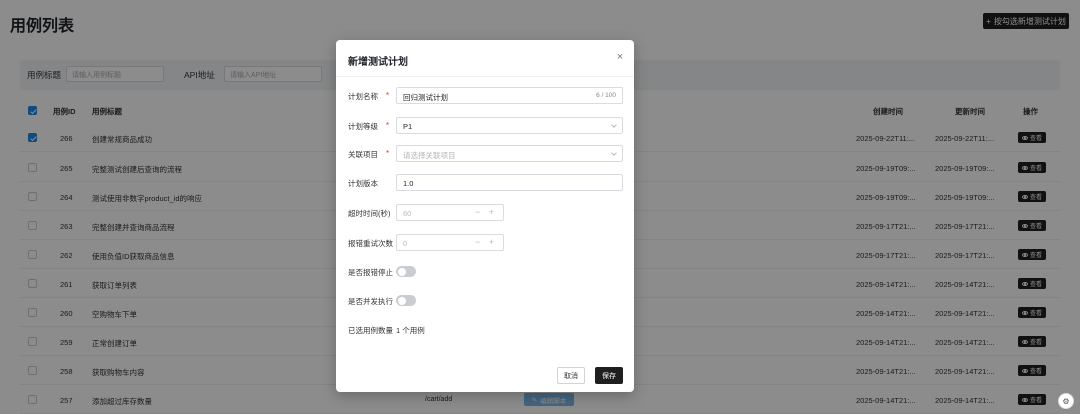 Image resolution: width=1080 pixels, height=414 pixels. Describe the element at coordinates (370, 301) in the screenshot. I see `parallel-label: 是否并发执行` at that location.